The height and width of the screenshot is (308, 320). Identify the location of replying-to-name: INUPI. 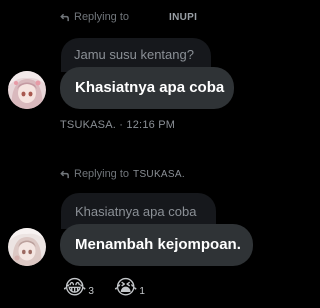
(183, 17).